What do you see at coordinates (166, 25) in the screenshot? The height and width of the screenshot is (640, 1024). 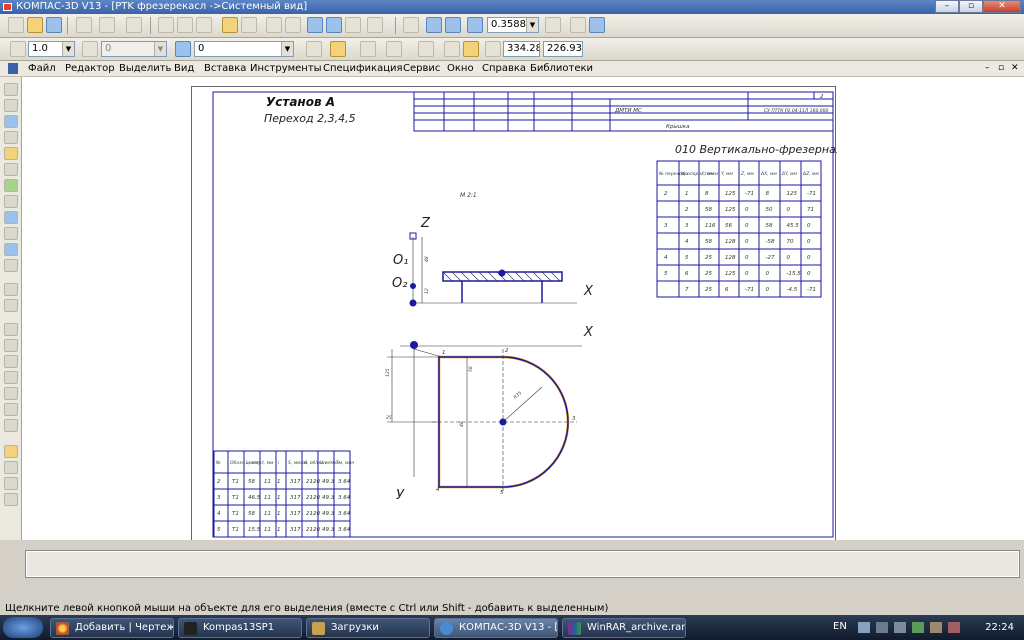 I see `cut-icon` at bounding box center [166, 25].